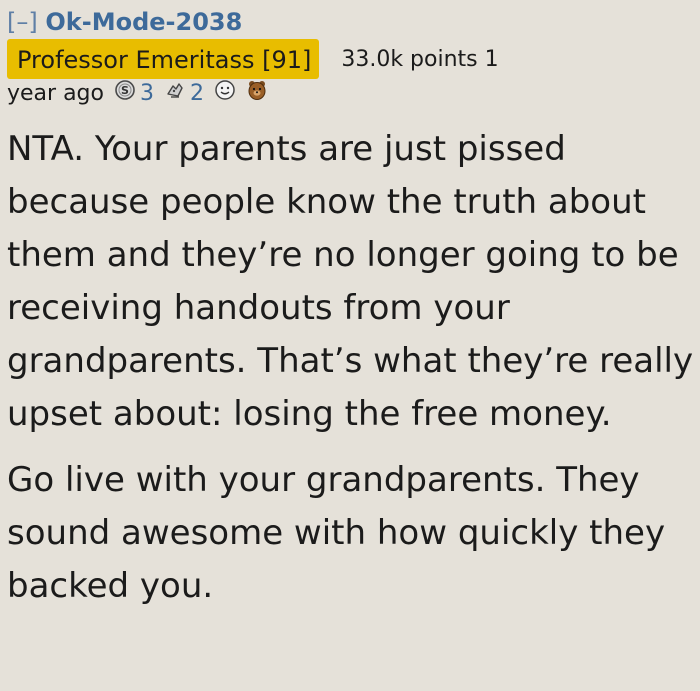 This screenshot has width=700, height=691. I want to click on award-helpful: 2, so click(184, 94).